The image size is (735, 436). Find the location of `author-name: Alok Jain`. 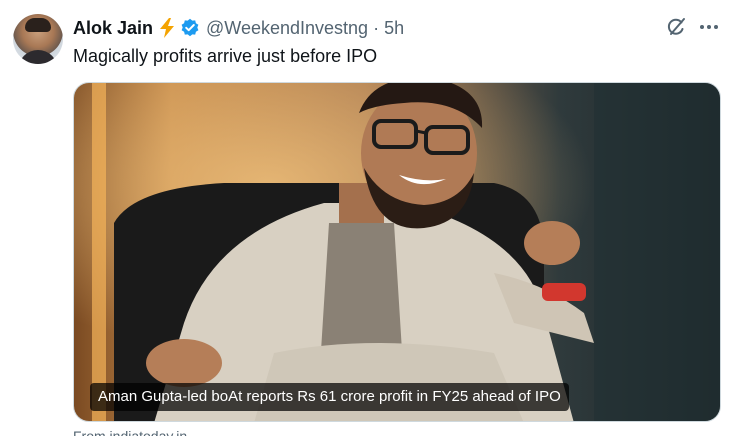

author-name: Alok Jain is located at coordinates (113, 28).